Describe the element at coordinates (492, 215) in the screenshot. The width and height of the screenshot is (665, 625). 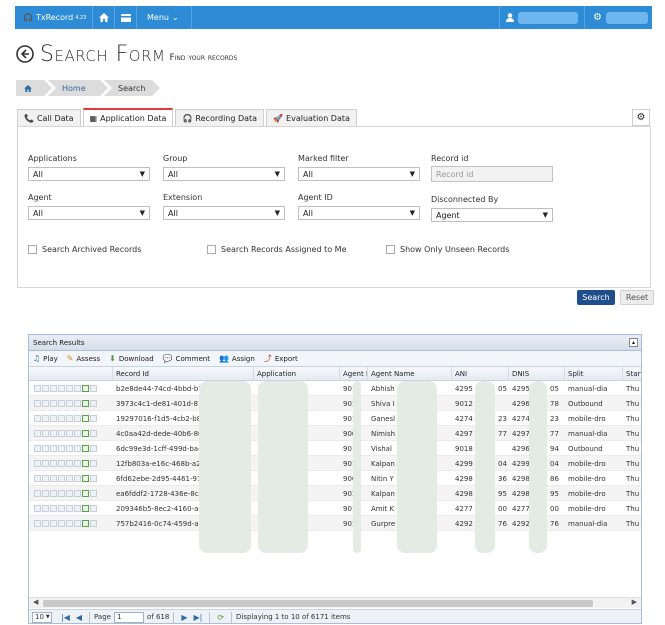
I see `disconnected-by-select: Agent ▼` at that location.